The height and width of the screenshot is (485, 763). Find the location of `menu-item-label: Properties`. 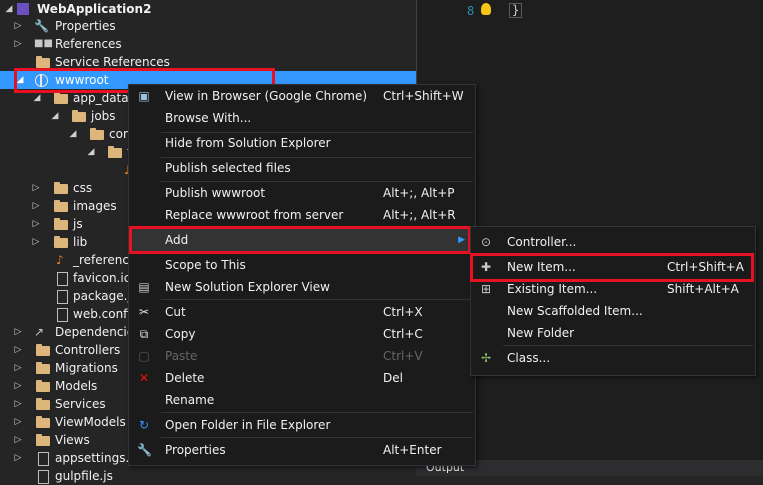

menu-item-label: Properties is located at coordinates (195, 450).